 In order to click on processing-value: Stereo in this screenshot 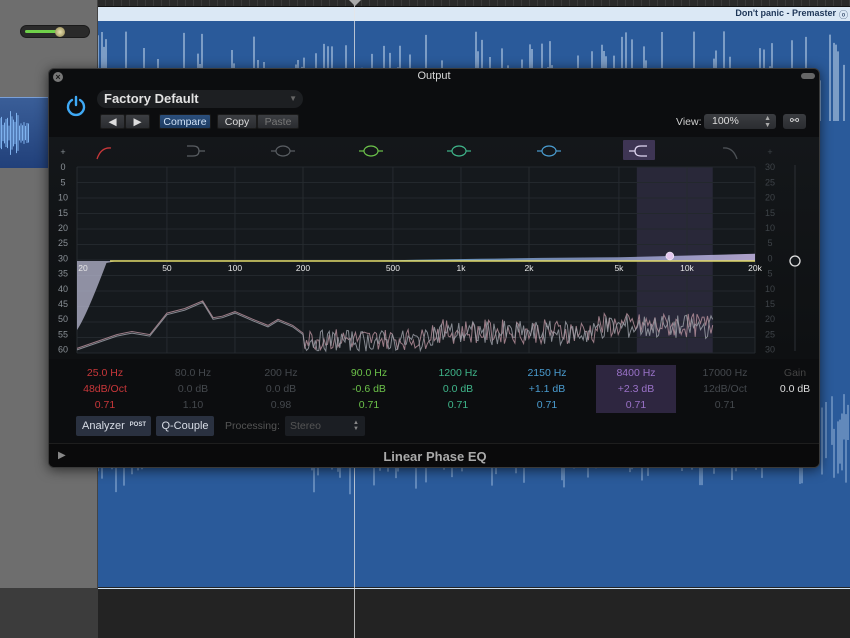, I will do `click(305, 426)`.